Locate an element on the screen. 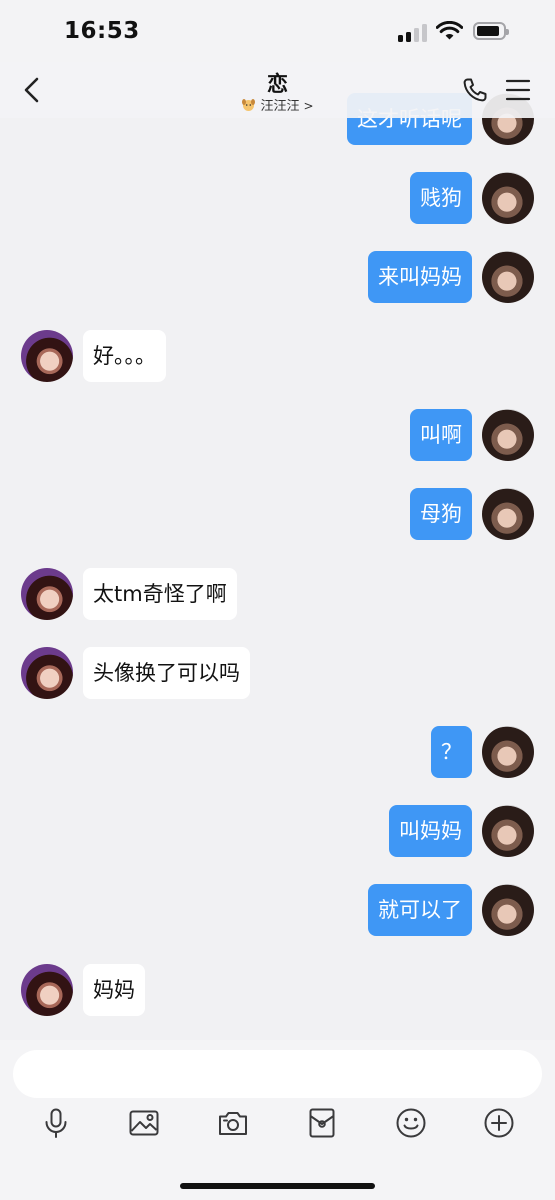 This screenshot has height=1200, width=555. microphone-icon is located at coordinates (56, 1123).